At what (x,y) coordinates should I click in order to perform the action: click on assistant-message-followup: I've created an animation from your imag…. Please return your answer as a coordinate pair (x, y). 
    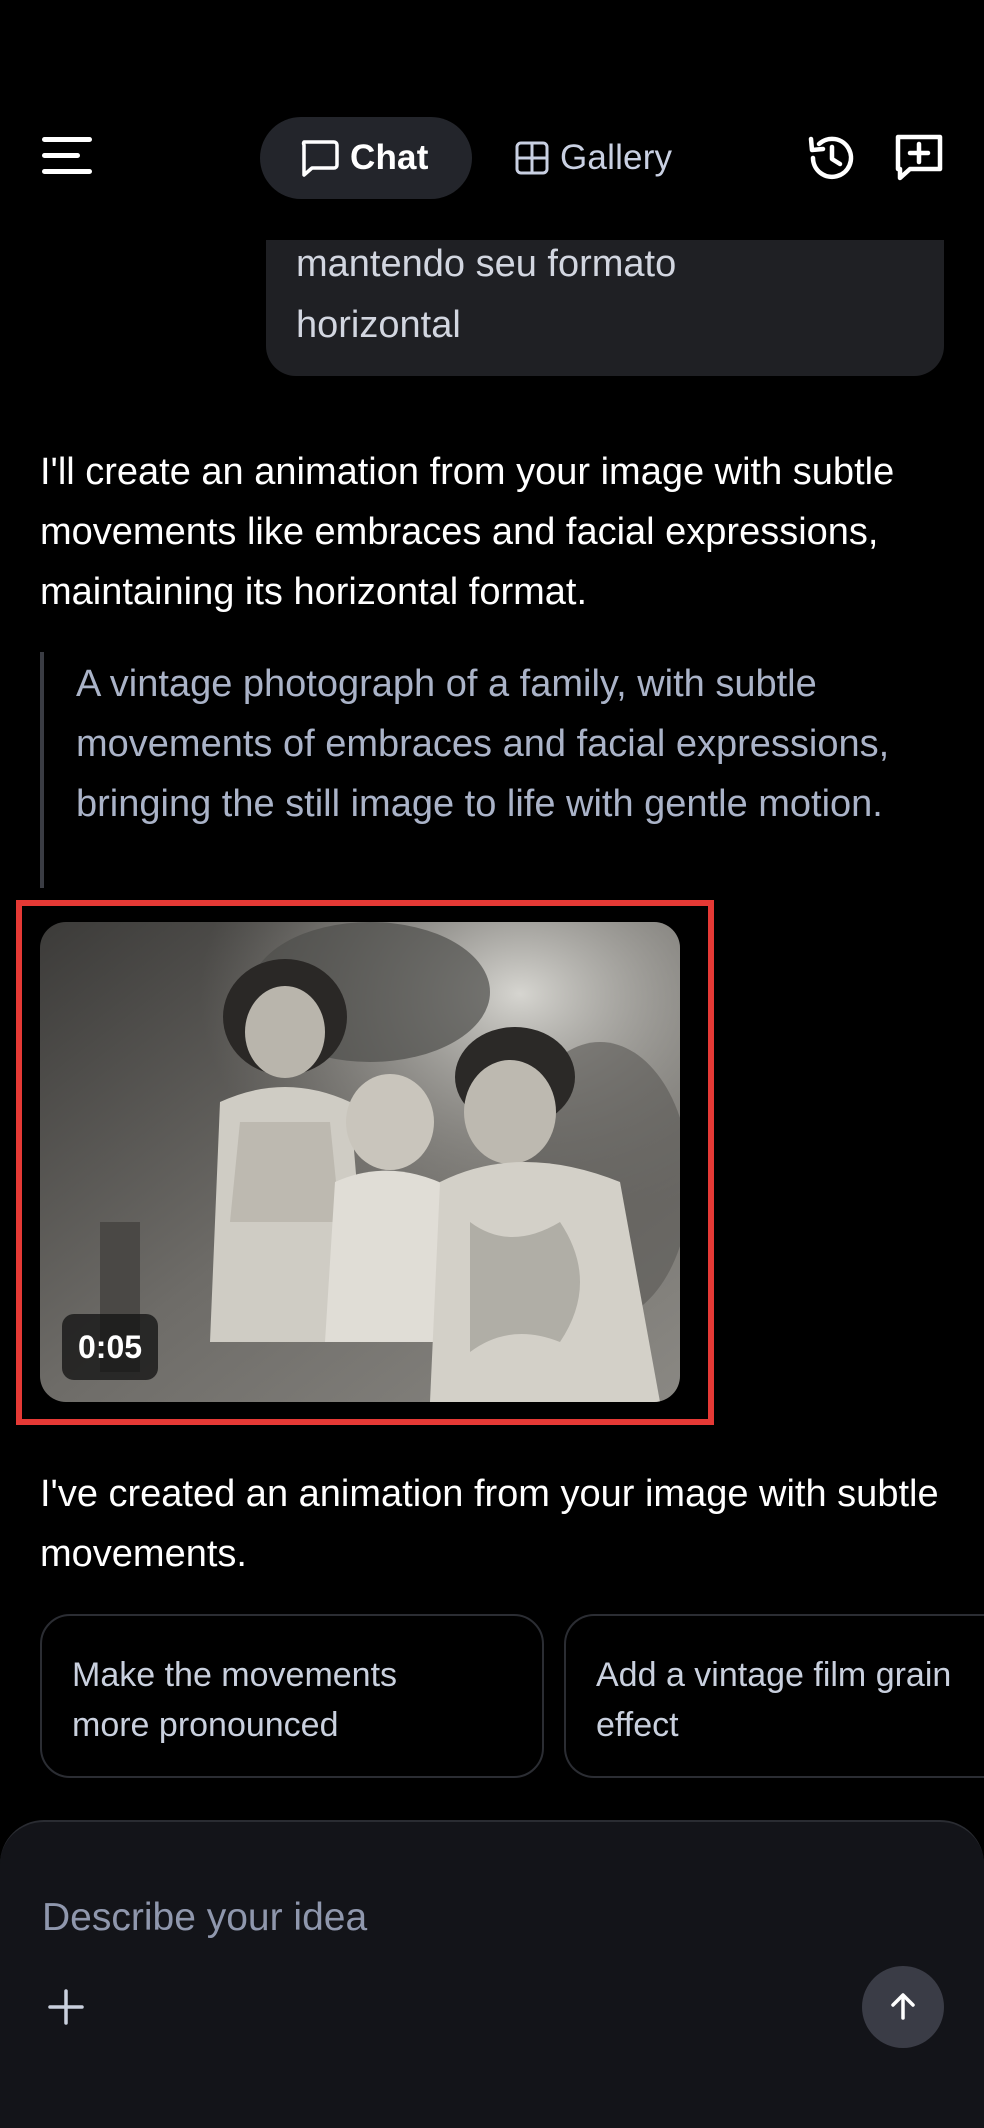
    Looking at the image, I should click on (489, 1524).